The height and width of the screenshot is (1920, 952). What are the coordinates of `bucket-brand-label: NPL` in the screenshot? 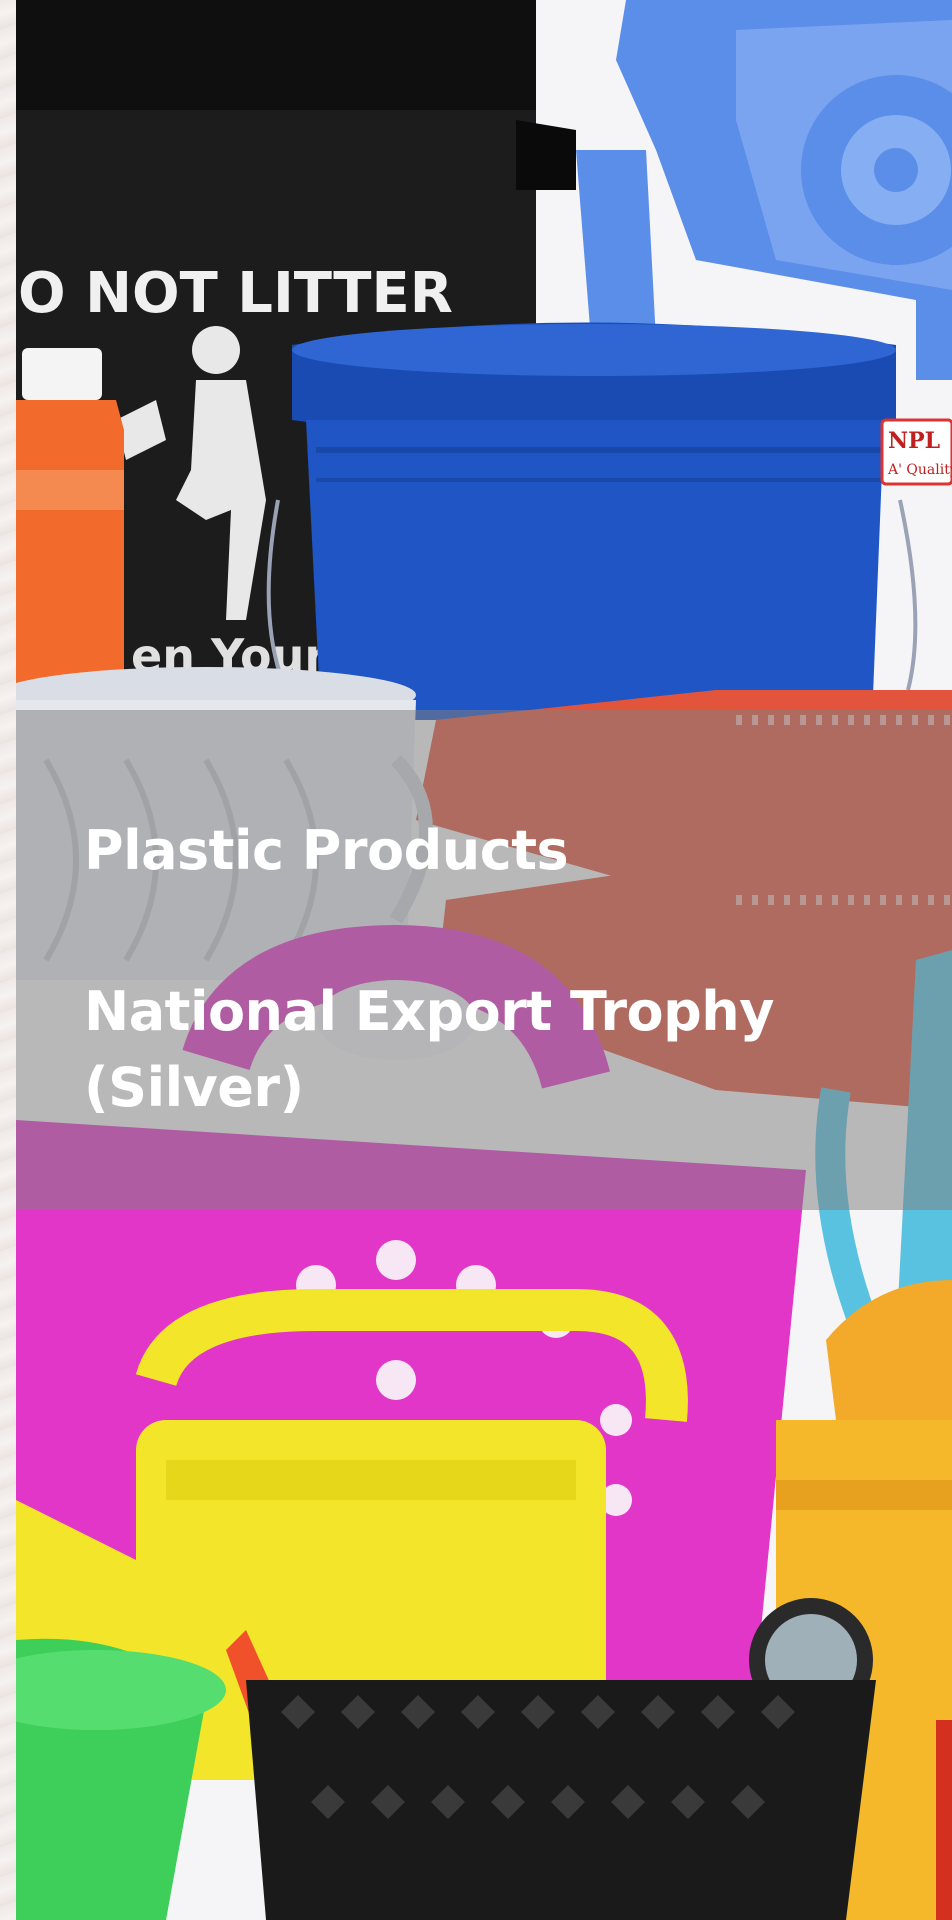 It's located at (914, 441).